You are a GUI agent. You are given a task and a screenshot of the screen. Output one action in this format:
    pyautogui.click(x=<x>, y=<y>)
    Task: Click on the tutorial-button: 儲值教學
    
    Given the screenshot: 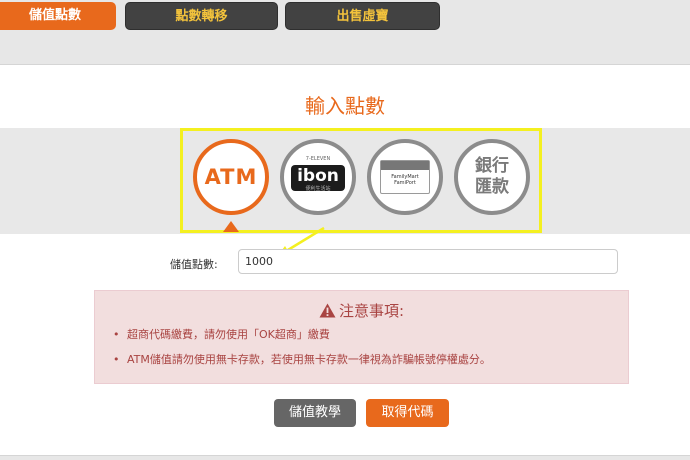 What is the action you would take?
    pyautogui.click(x=315, y=413)
    